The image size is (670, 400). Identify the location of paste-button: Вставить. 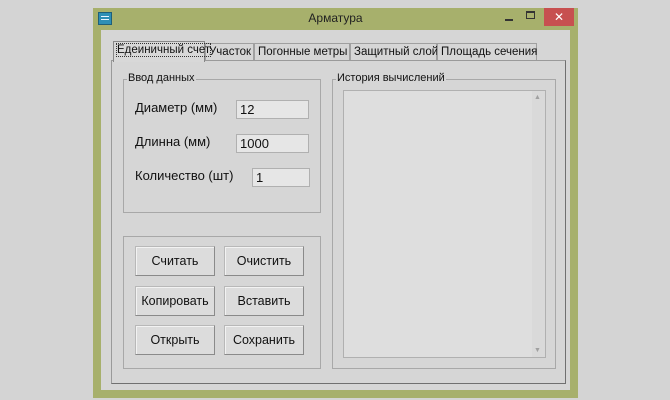
(264, 301).